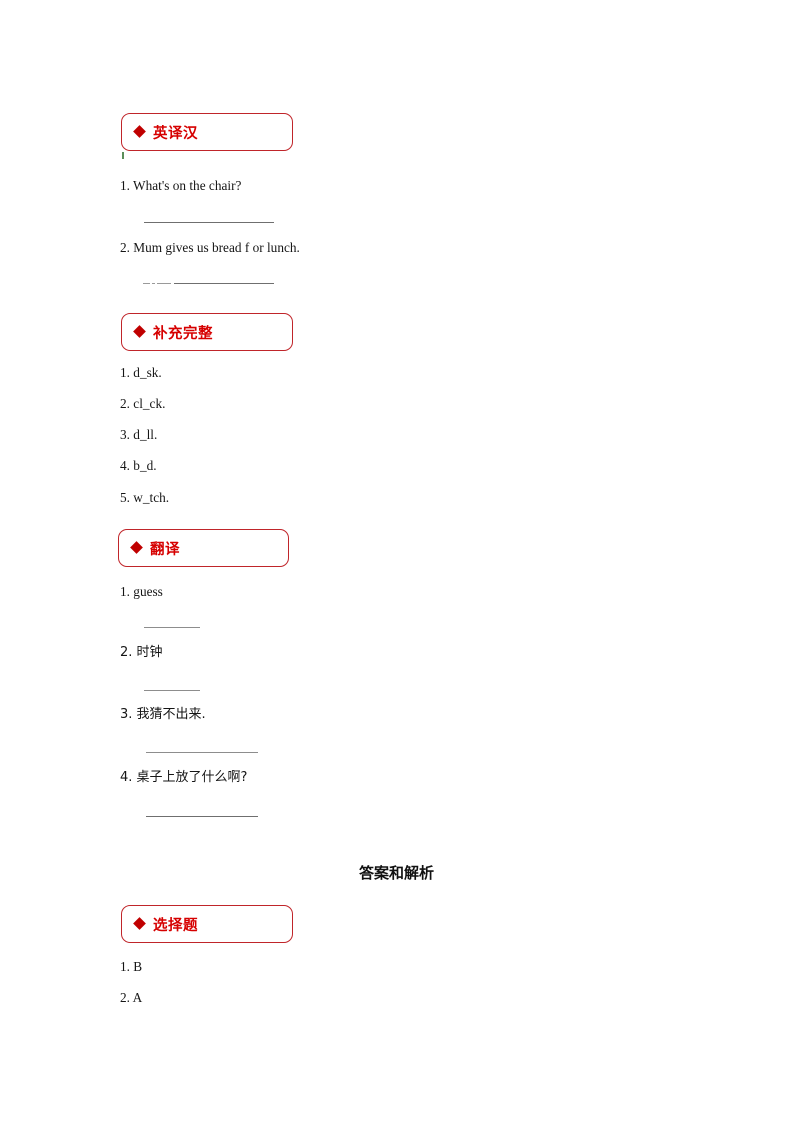  What do you see at coordinates (207, 924) in the screenshot?
I see `section-header-multiple-choice-answers: 选择题` at bounding box center [207, 924].